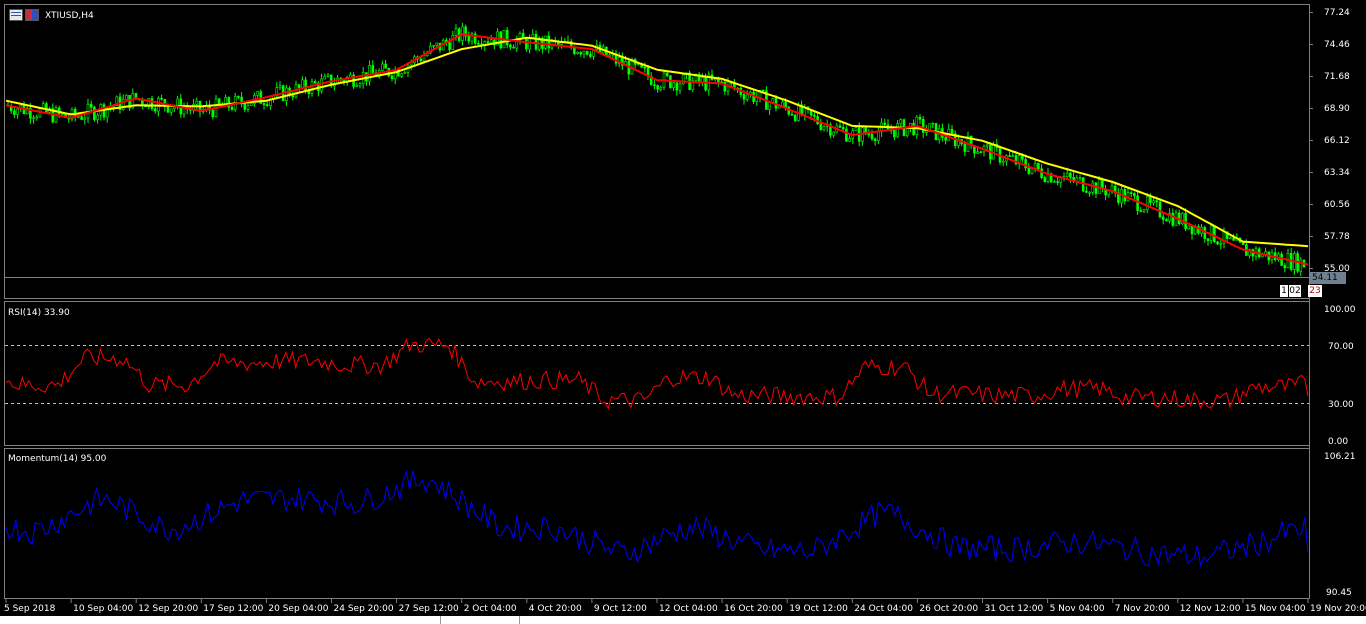 This screenshot has height=624, width=1366. Describe the element at coordinates (1295, 291) in the screenshot. I see `tag-mid: 02` at that location.